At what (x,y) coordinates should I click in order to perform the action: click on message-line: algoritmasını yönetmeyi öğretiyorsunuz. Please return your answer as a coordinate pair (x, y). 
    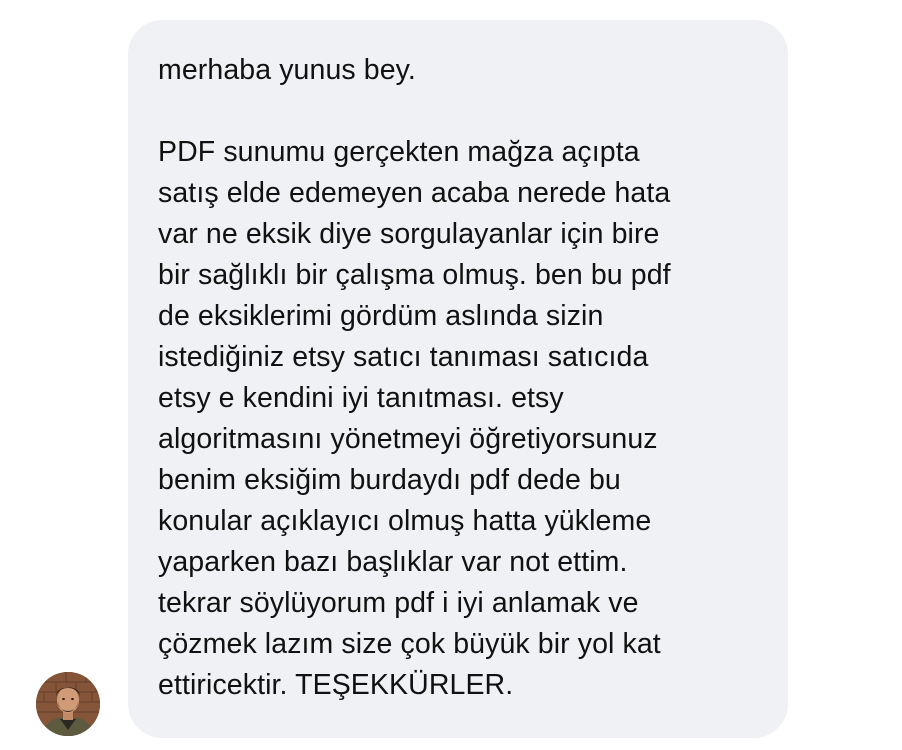
    Looking at the image, I should click on (408, 439).